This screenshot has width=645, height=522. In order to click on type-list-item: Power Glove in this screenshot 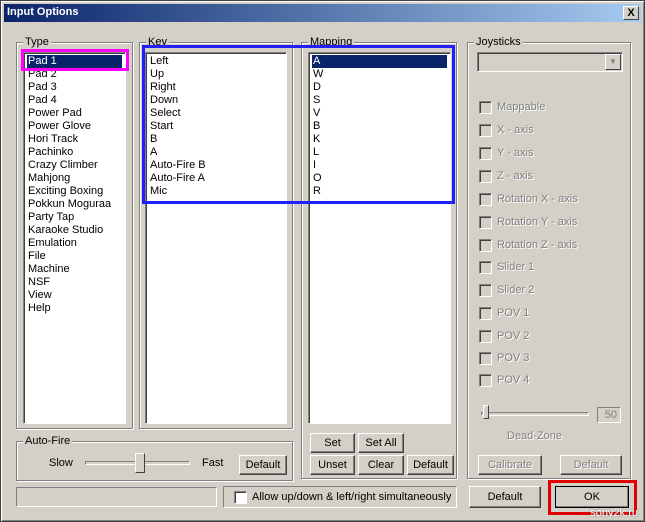, I will do `click(74, 126)`.